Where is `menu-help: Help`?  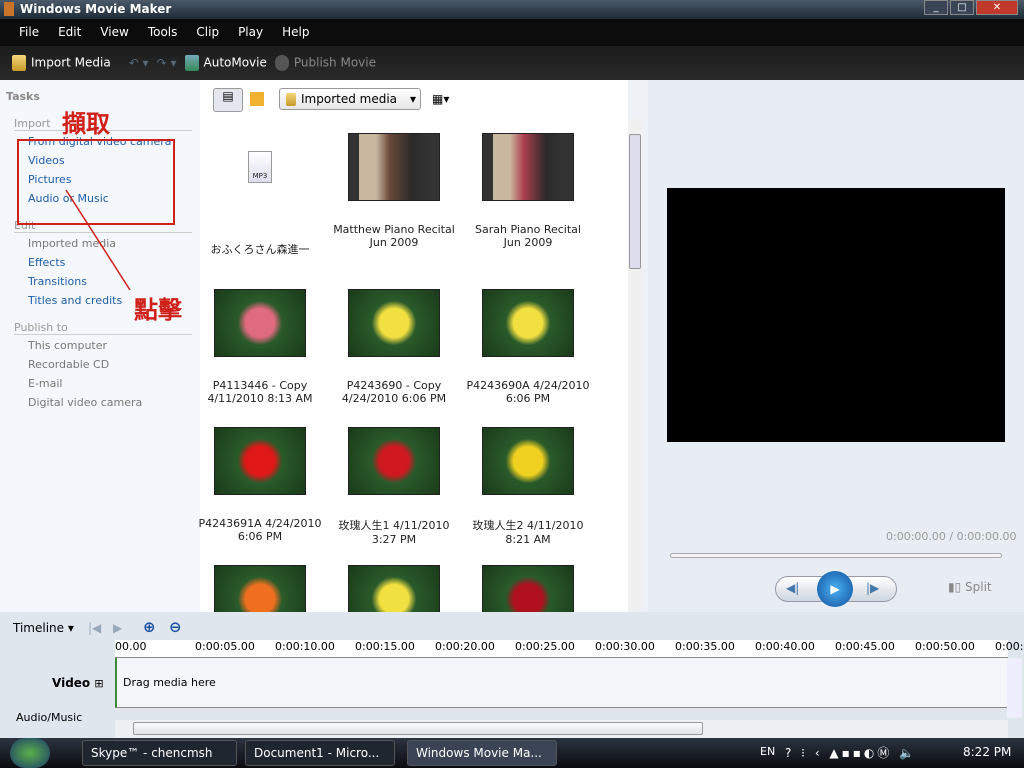
menu-help: Help is located at coordinates (295, 35).